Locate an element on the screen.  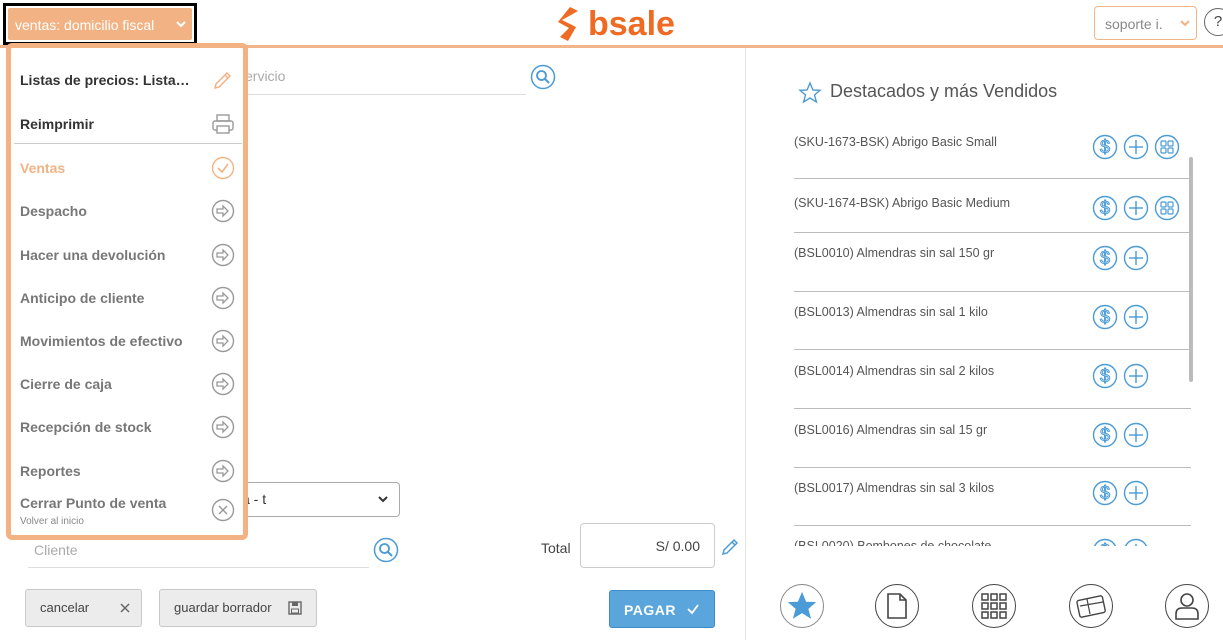
product-row: (BSL0020) Bombones de chocolate $ is located at coordinates (992, 536).